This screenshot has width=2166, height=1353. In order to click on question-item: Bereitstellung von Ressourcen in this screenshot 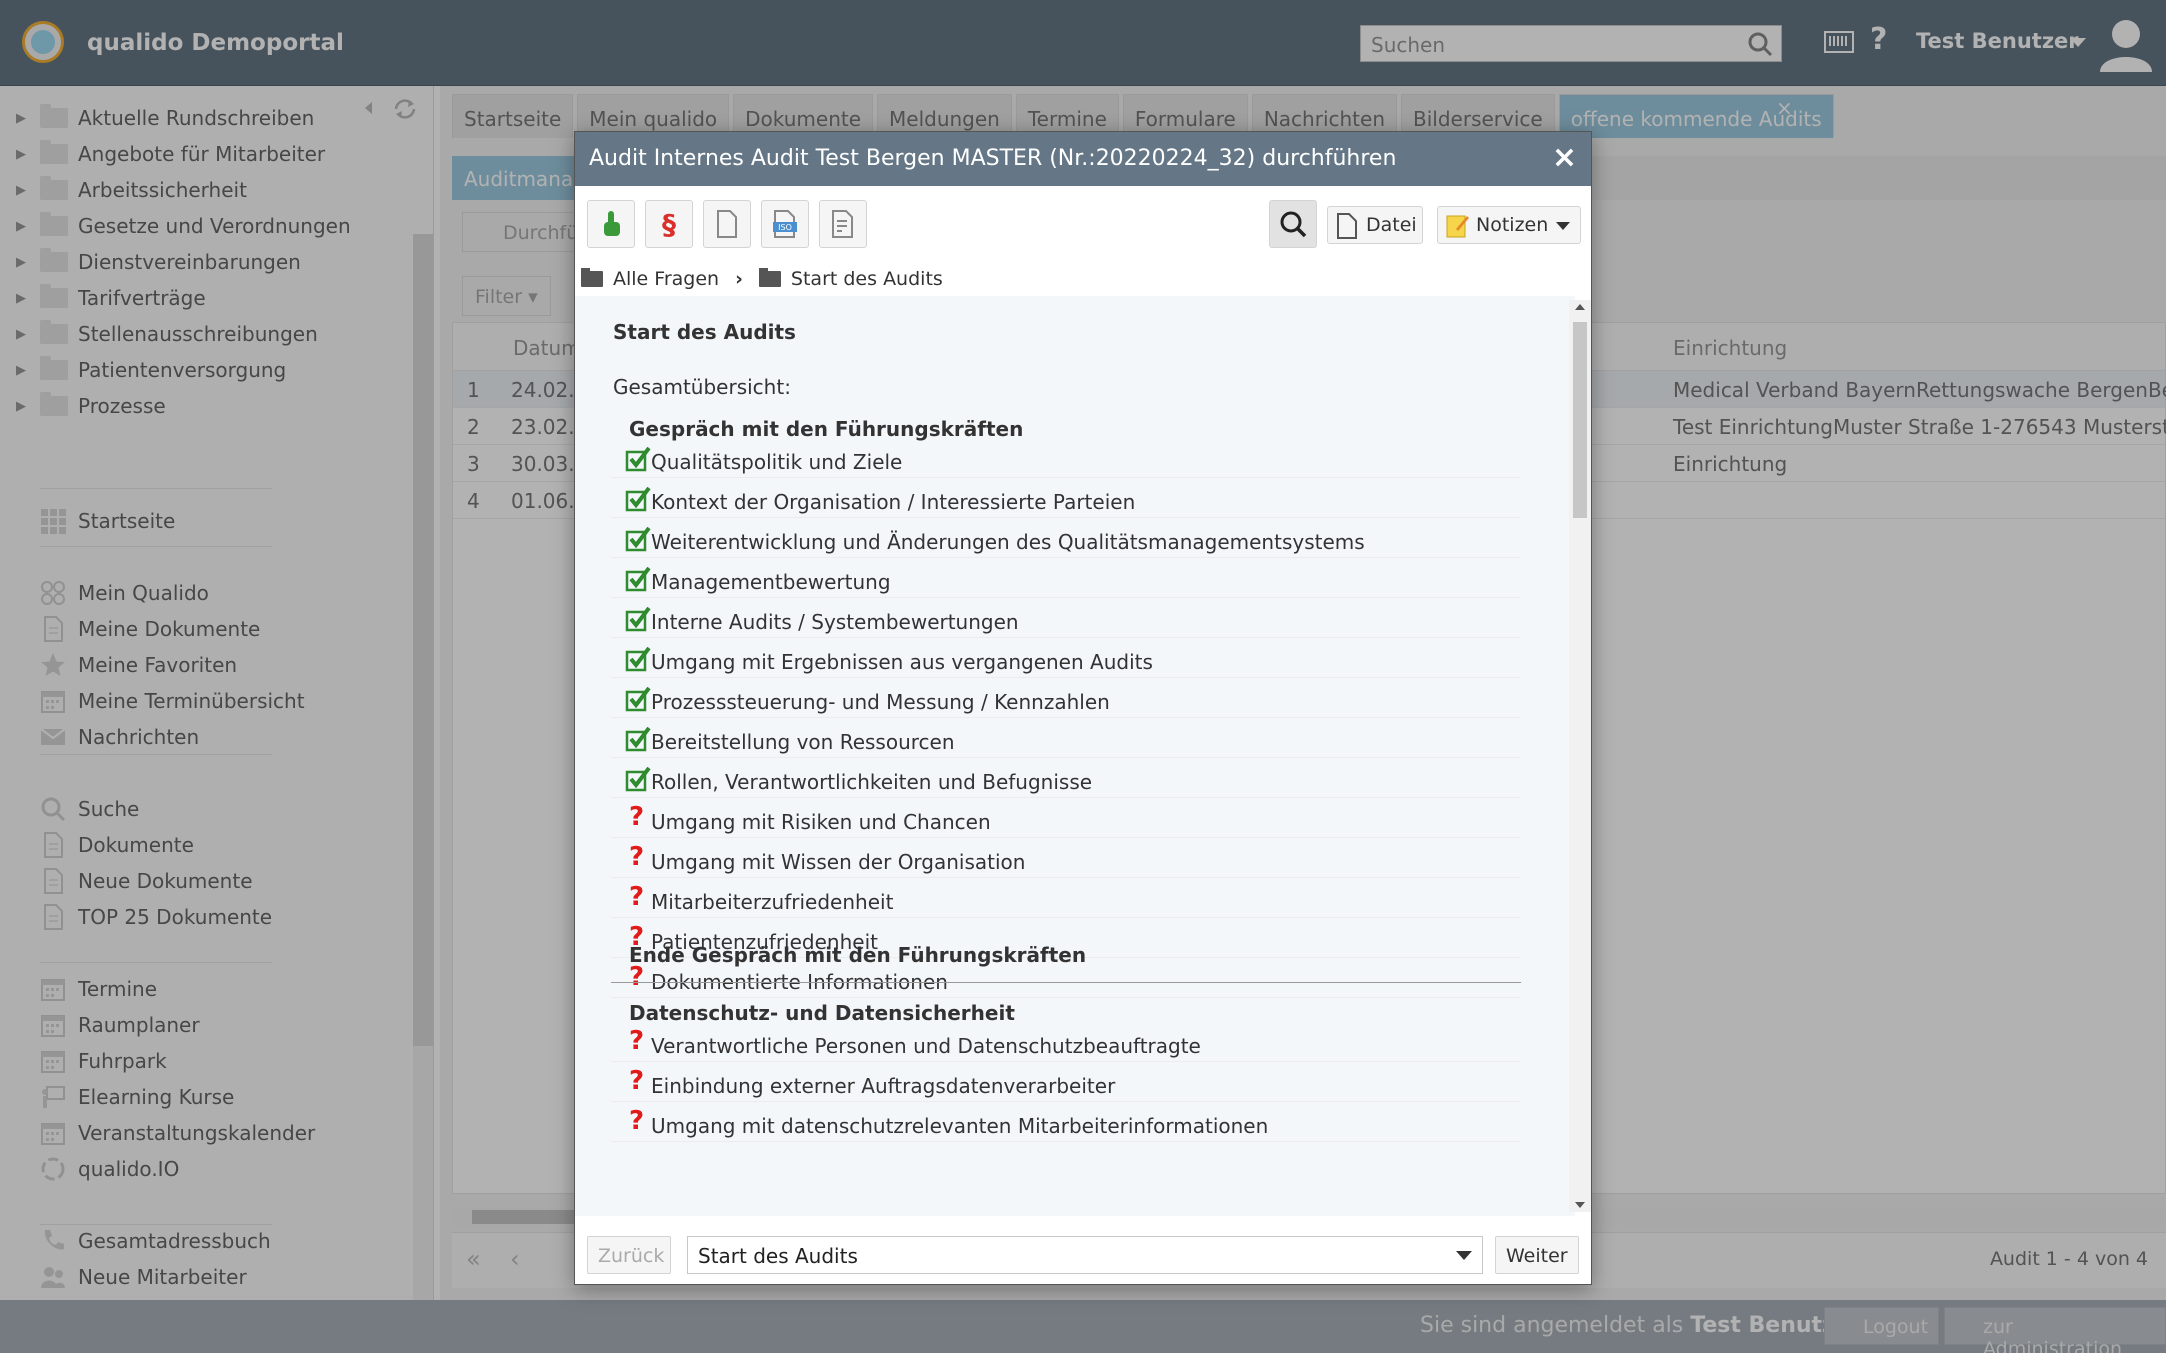, I will do `click(1066, 741)`.